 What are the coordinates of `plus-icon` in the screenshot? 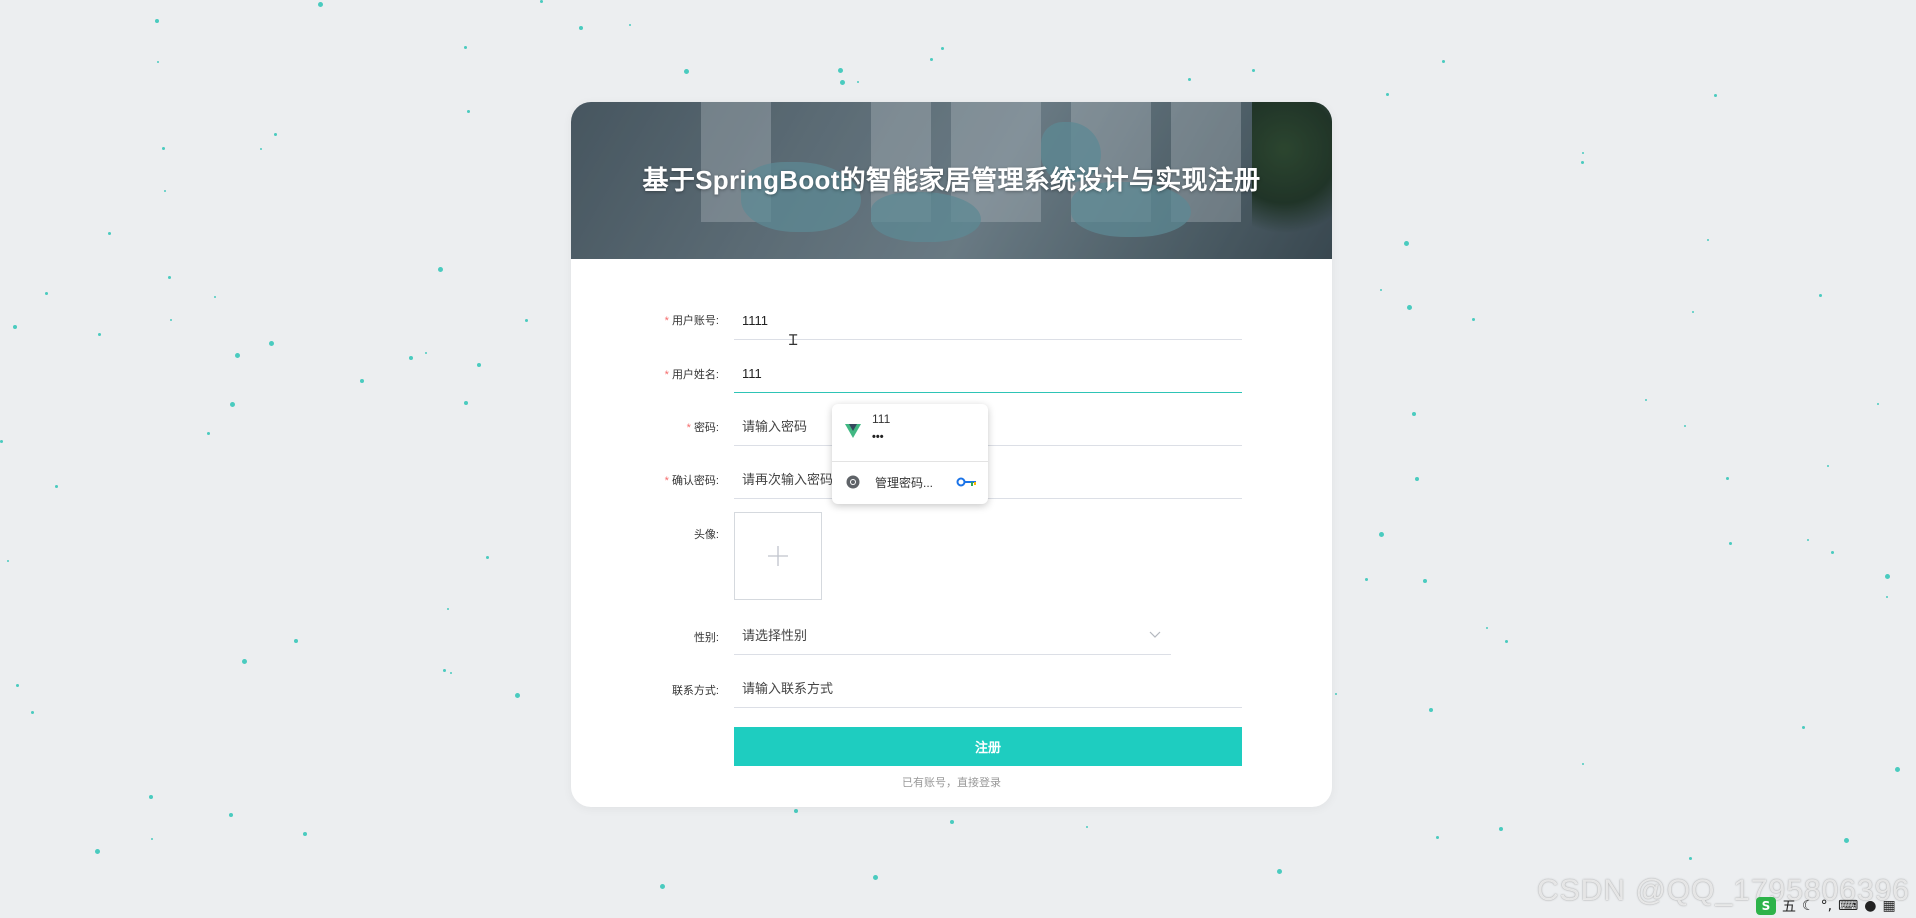 It's located at (778, 556).